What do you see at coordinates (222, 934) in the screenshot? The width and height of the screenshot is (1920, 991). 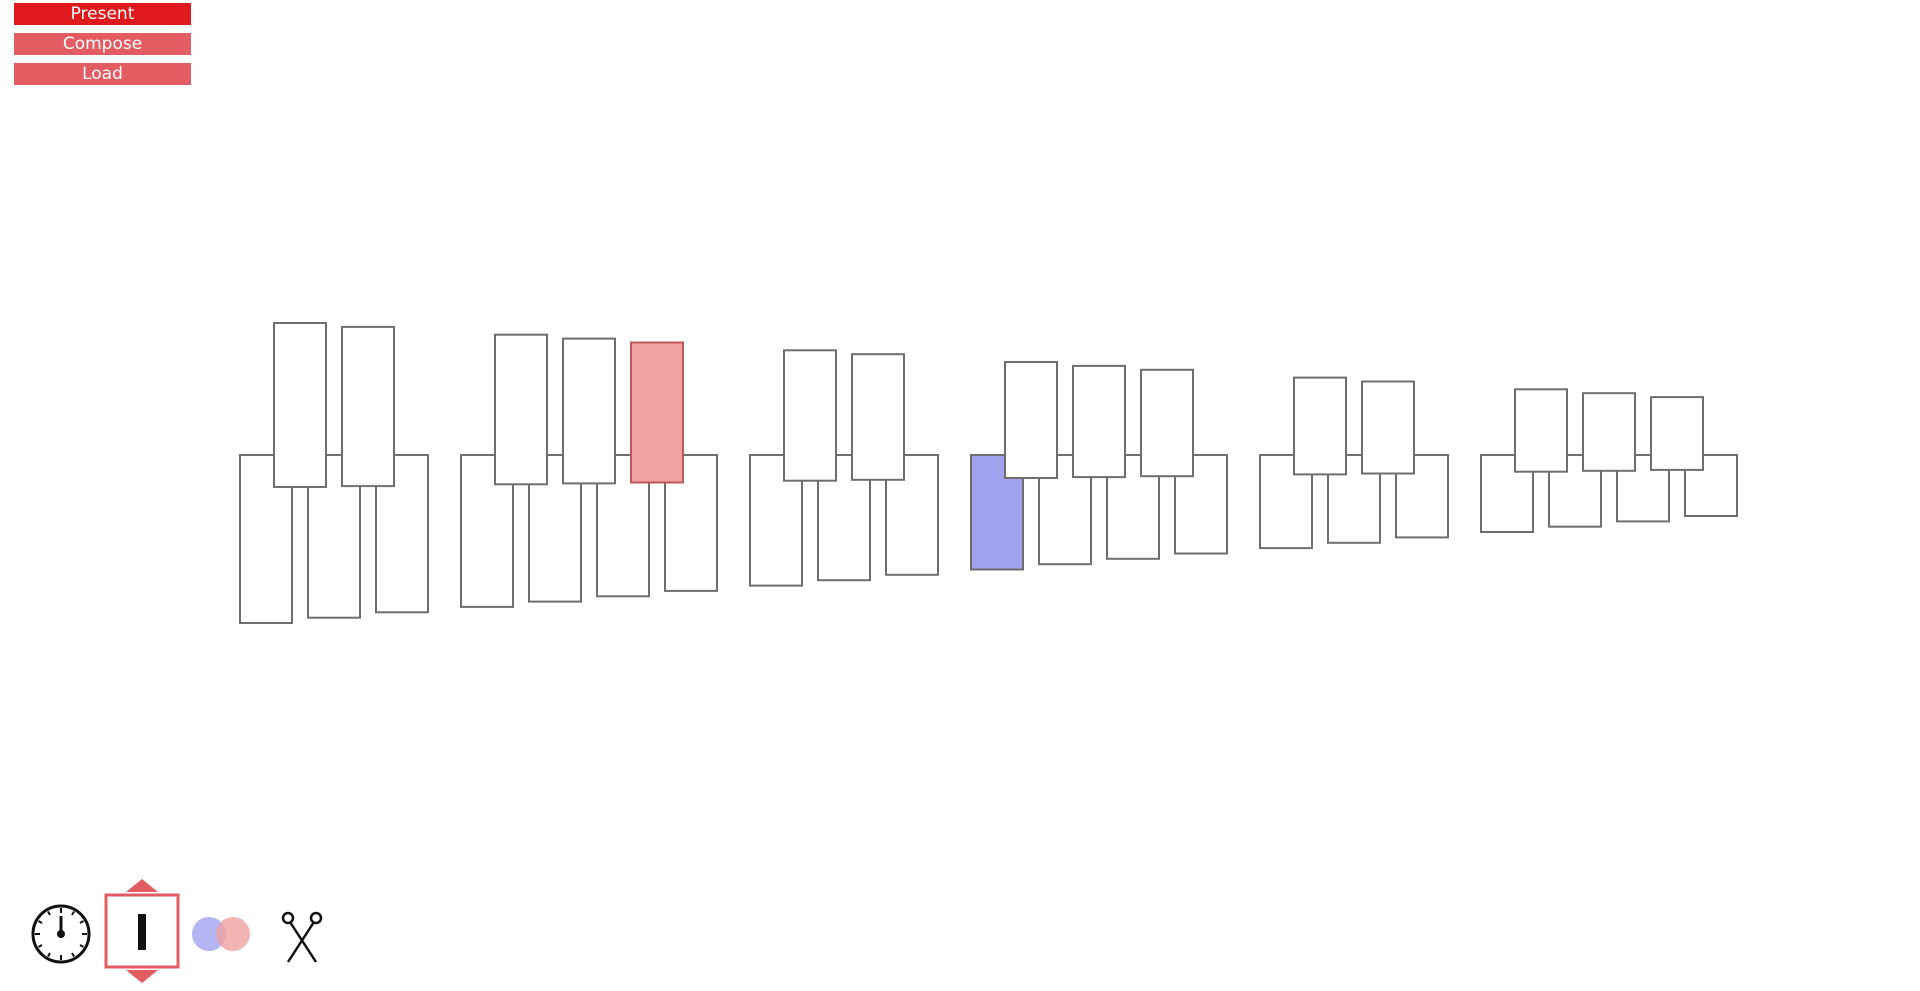 I see `overlap-circles-icon` at bounding box center [222, 934].